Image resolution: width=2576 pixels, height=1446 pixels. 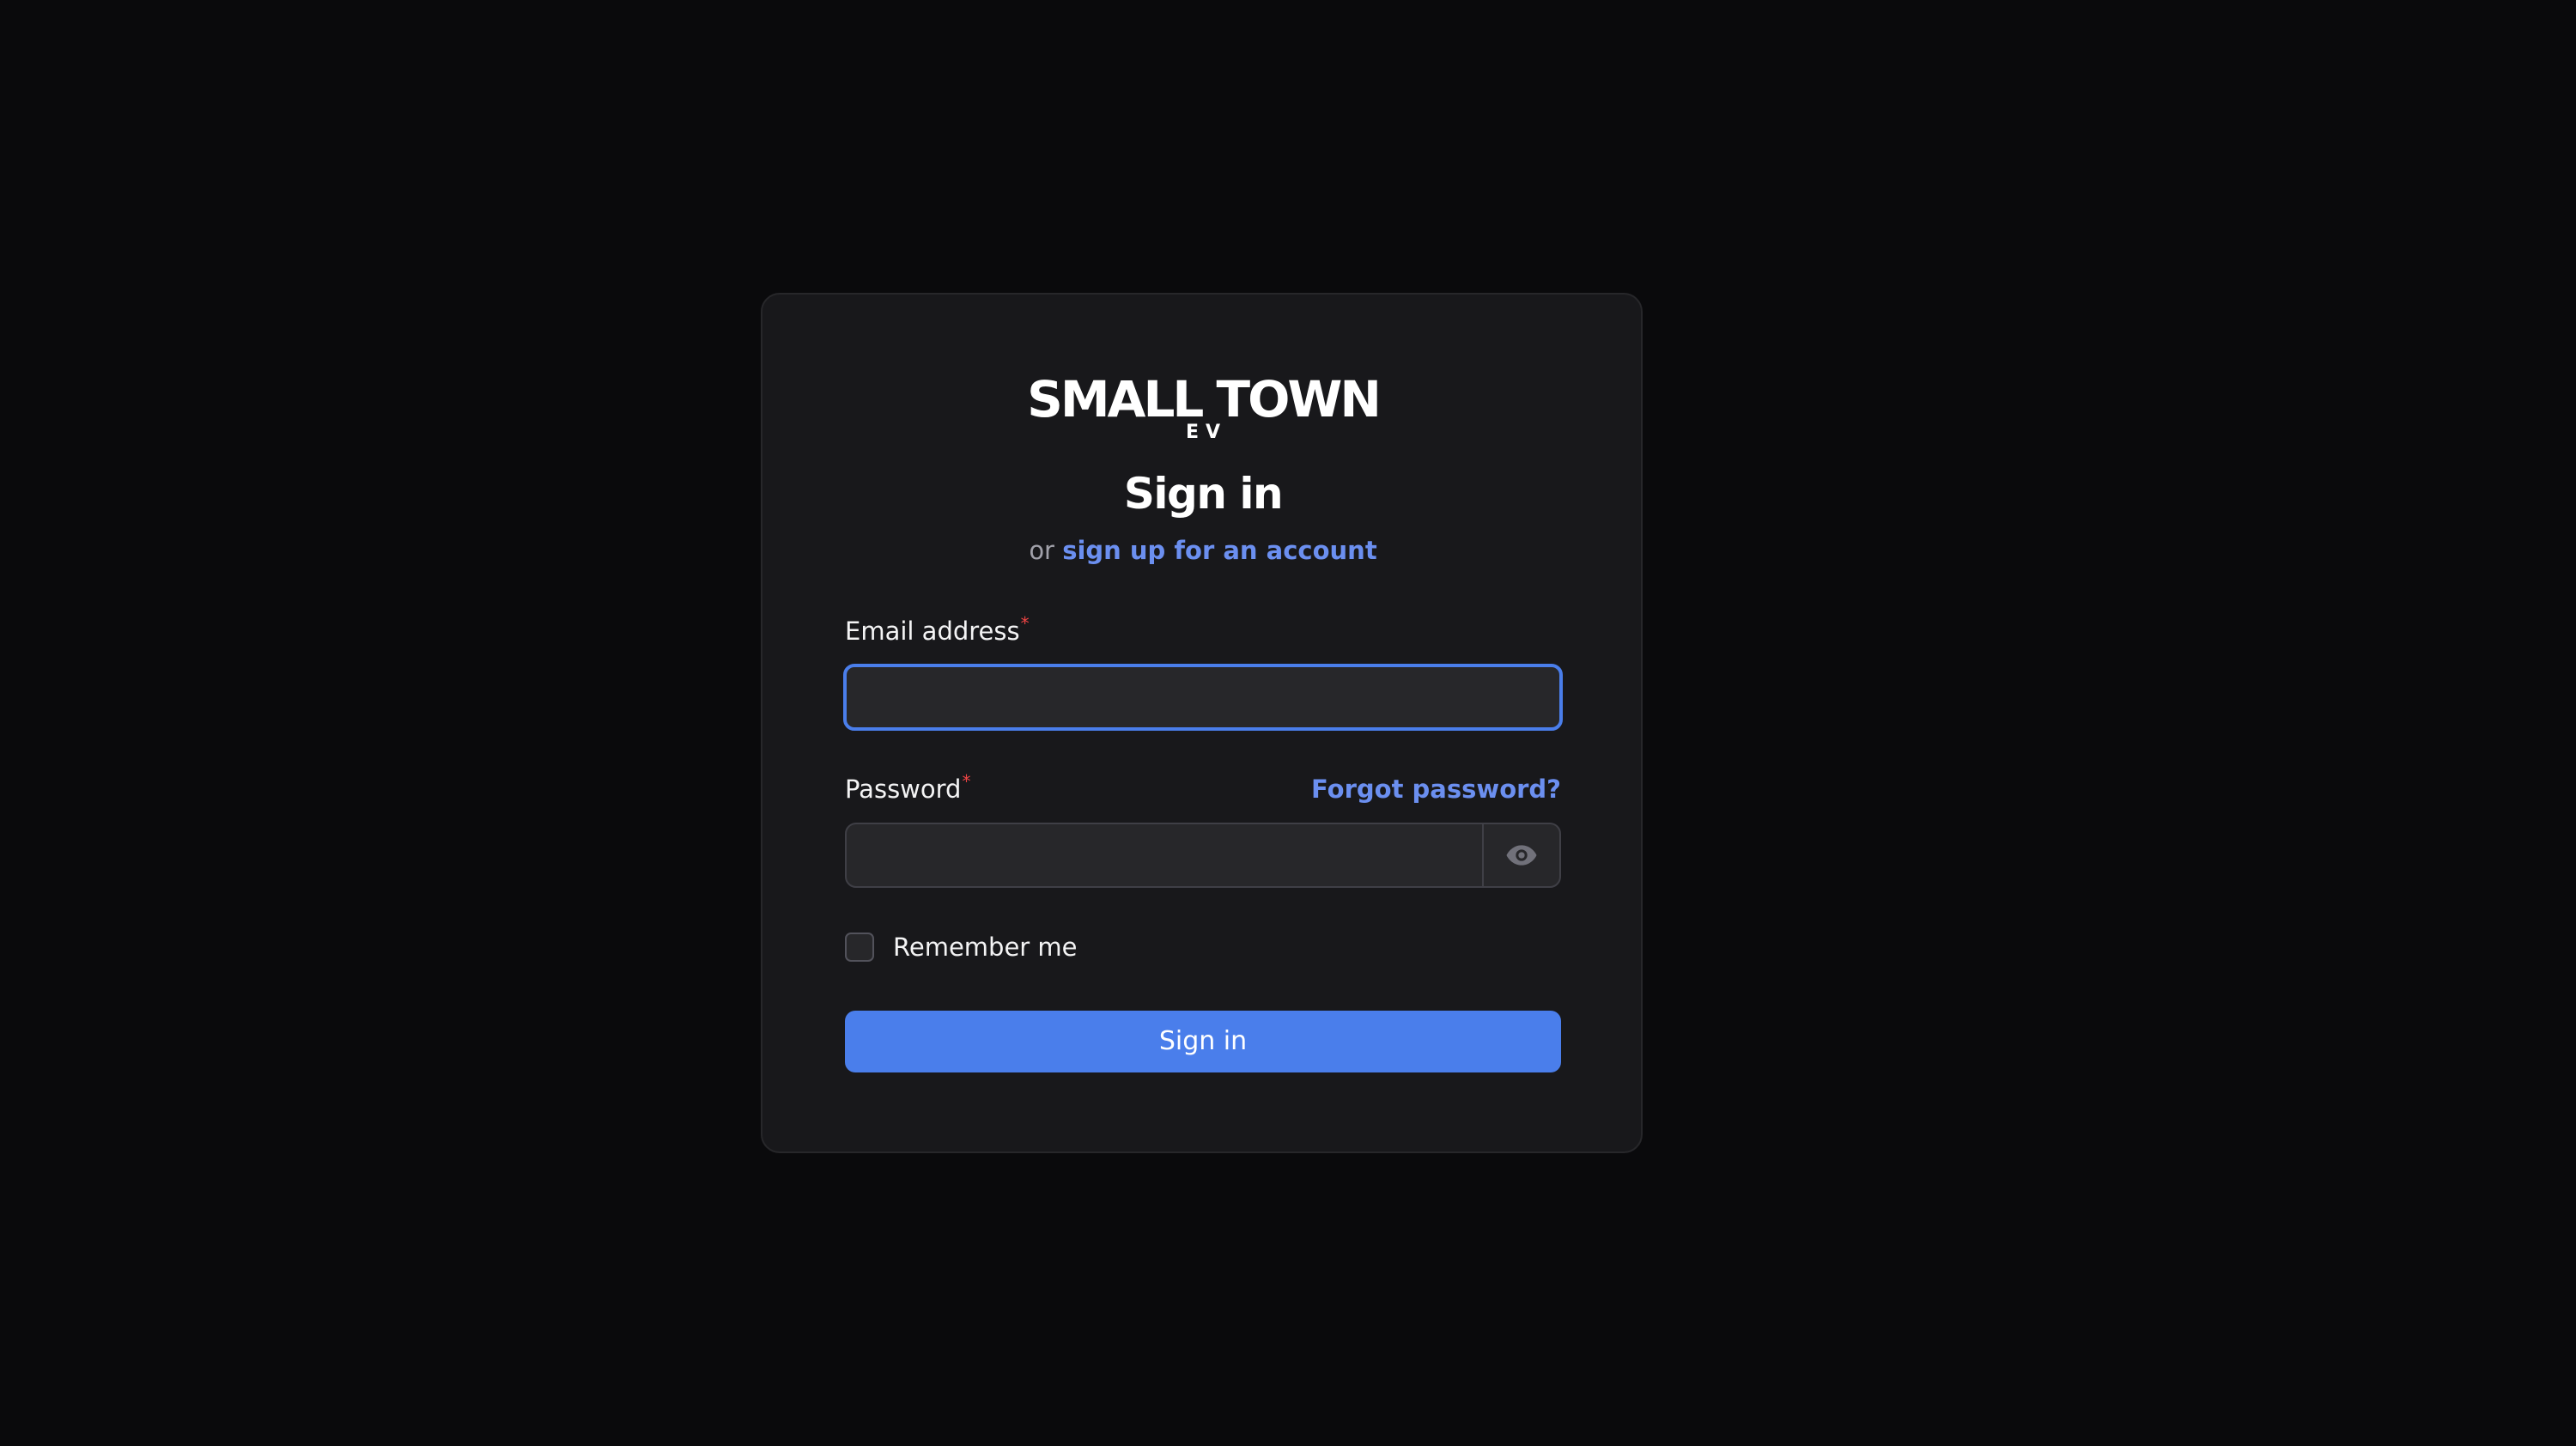 I want to click on signup-link: sign up for an account, so click(x=1219, y=551).